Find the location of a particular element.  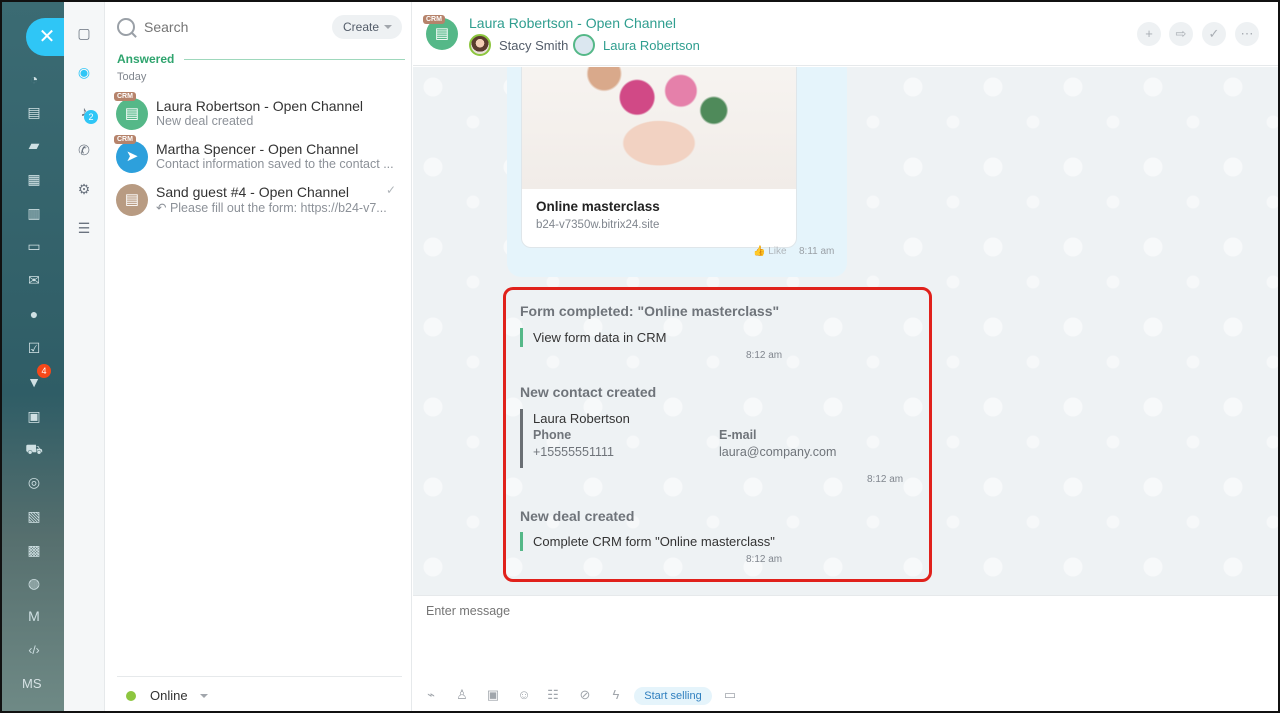

telegram-icon: ➤ is located at coordinates (132, 156).